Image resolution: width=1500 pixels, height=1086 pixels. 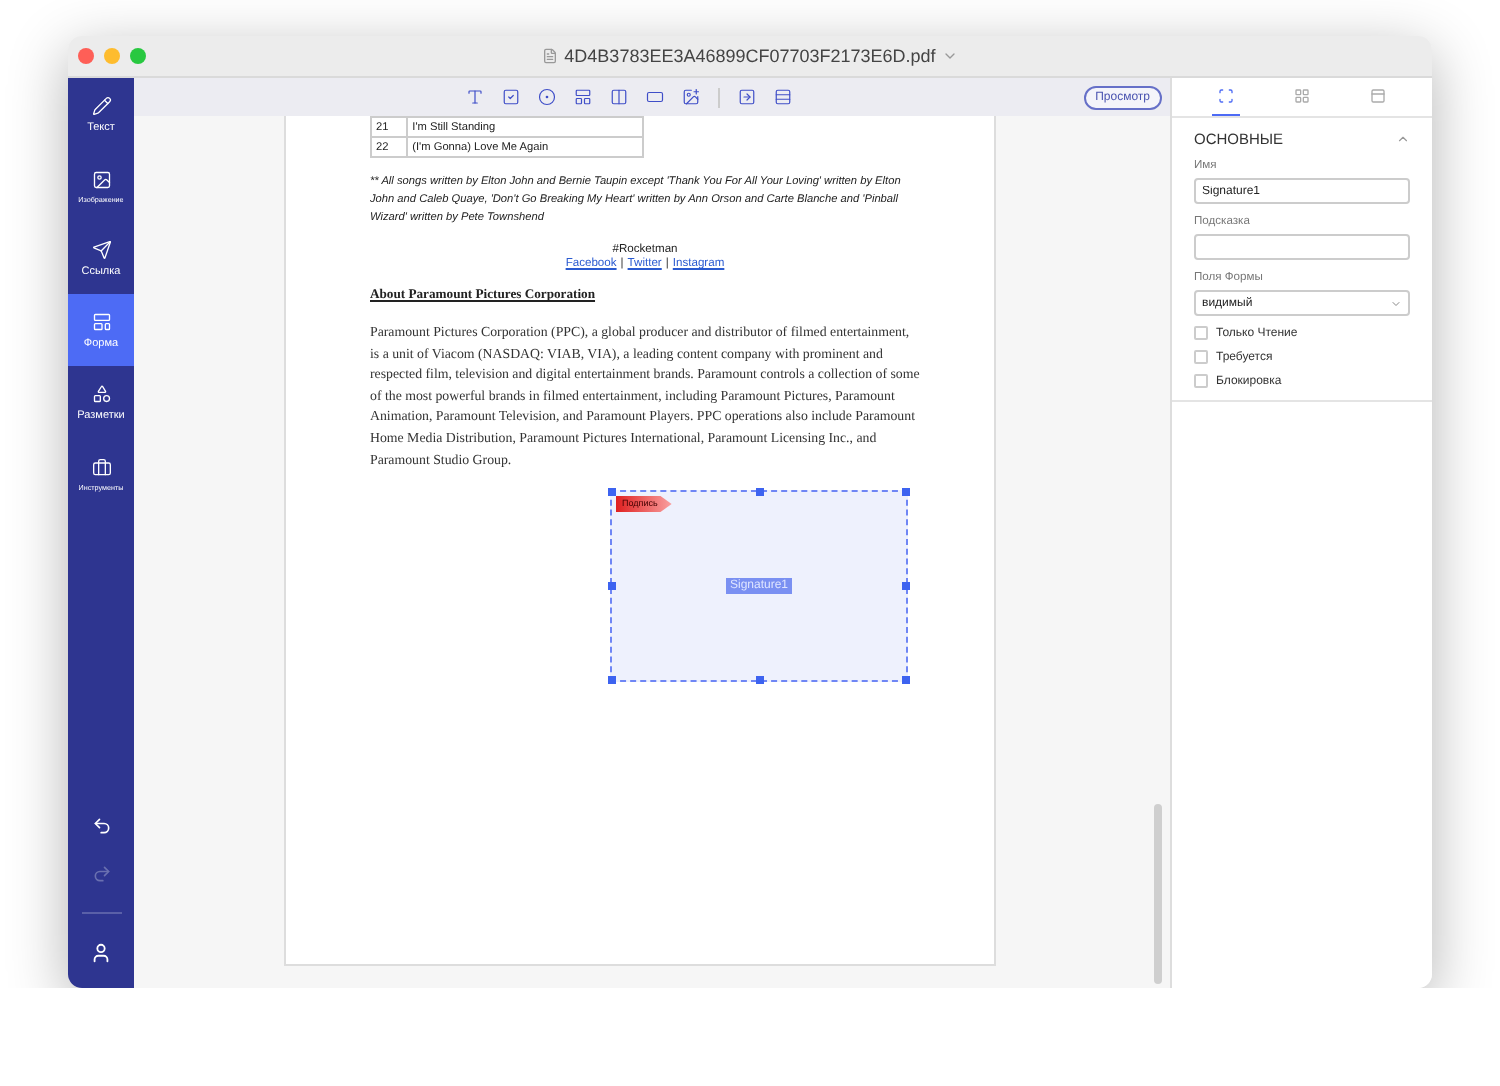 What do you see at coordinates (101, 179) in the screenshot?
I see `image-icon` at bounding box center [101, 179].